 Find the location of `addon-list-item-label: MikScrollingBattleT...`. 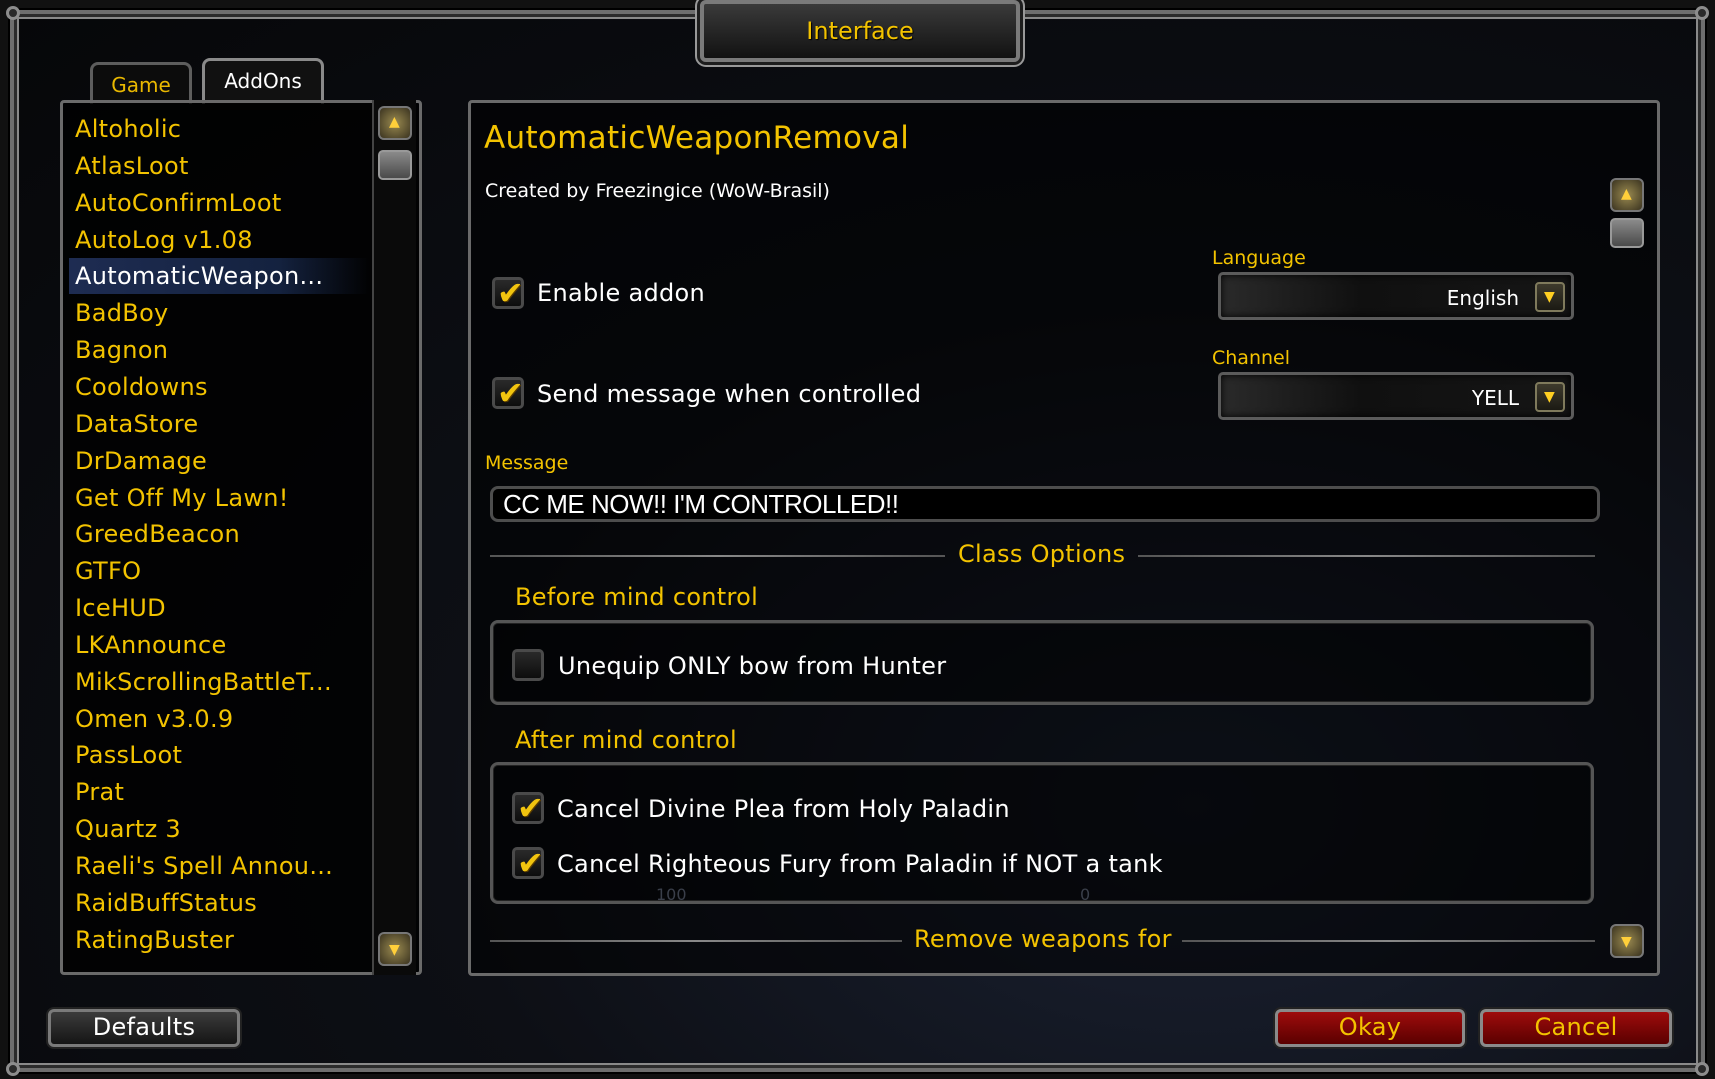

addon-list-item-label: MikScrollingBattleT... is located at coordinates (203, 681).